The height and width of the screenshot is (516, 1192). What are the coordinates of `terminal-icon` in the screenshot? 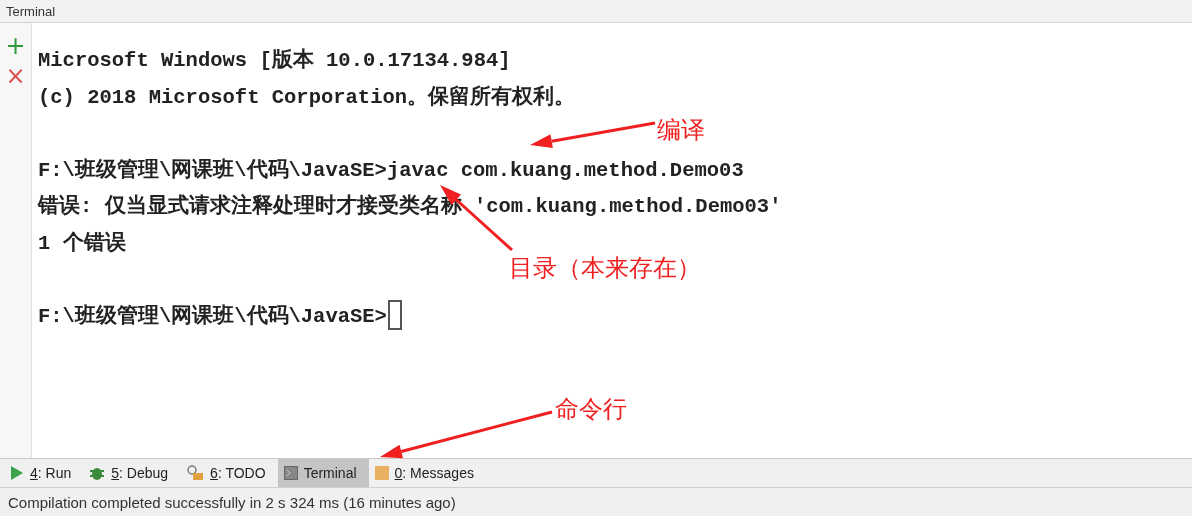 It's located at (290, 473).